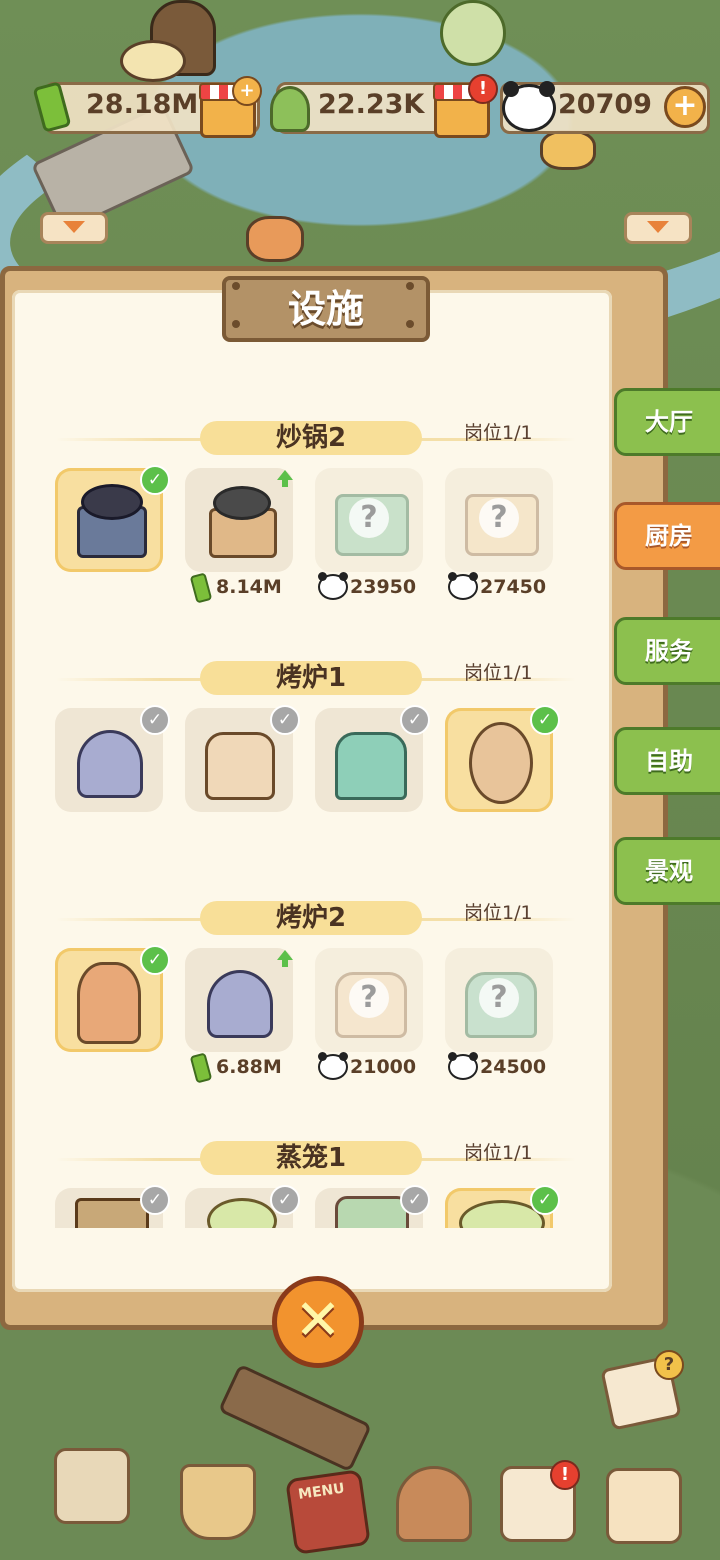  What do you see at coordinates (383, 1067) in the screenshot?
I see `item-price: 21000` at bounding box center [383, 1067].